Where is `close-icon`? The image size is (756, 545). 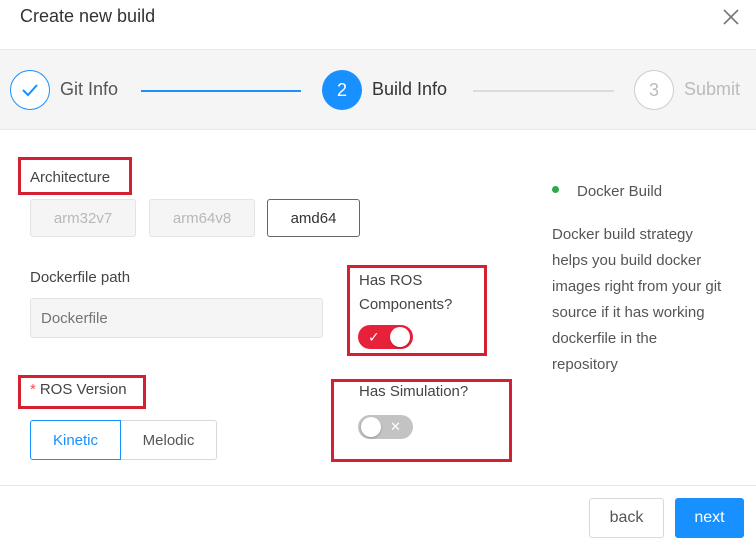 close-icon is located at coordinates (731, 17).